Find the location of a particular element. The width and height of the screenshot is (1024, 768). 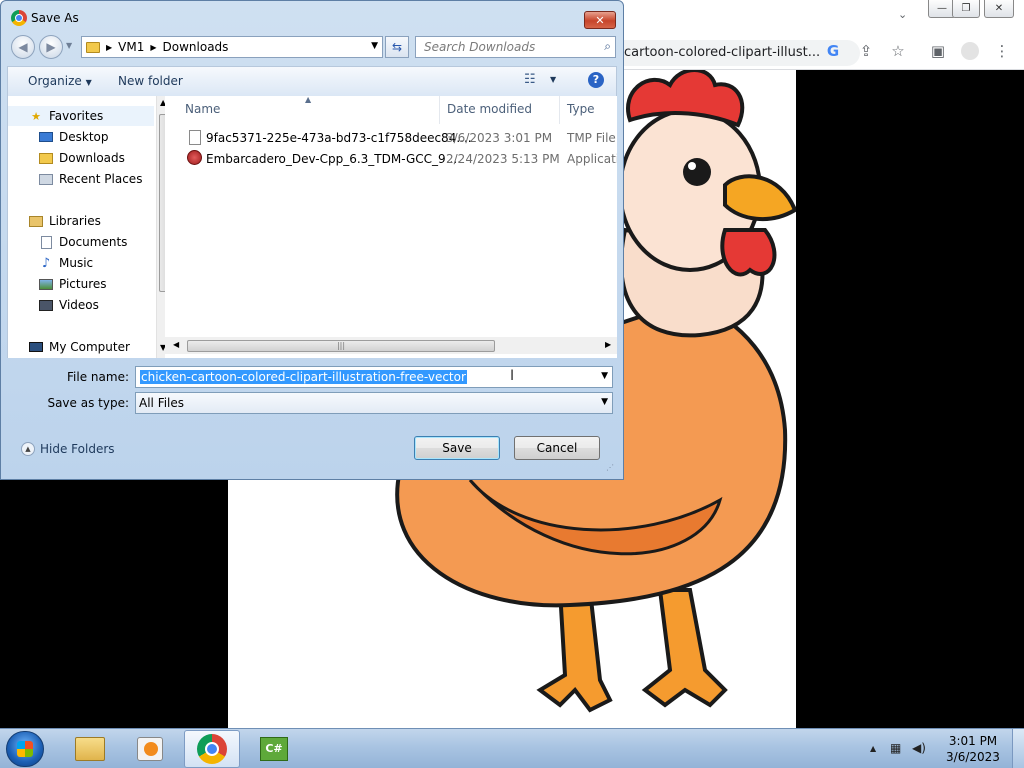

music-icon: ♪ is located at coordinates (46, 263).